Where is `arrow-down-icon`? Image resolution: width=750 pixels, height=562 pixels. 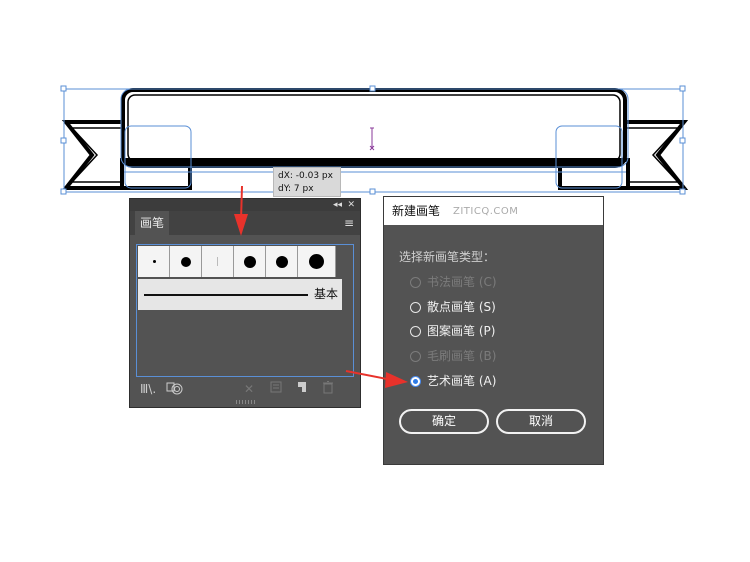
arrow-down-icon is located at coordinates (241, 210).